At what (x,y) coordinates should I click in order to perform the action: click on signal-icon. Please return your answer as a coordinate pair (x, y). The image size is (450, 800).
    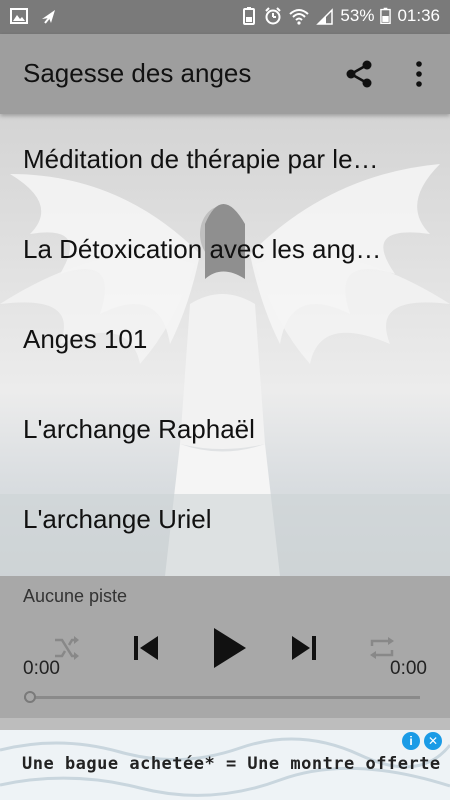
    Looking at the image, I should click on (325, 16).